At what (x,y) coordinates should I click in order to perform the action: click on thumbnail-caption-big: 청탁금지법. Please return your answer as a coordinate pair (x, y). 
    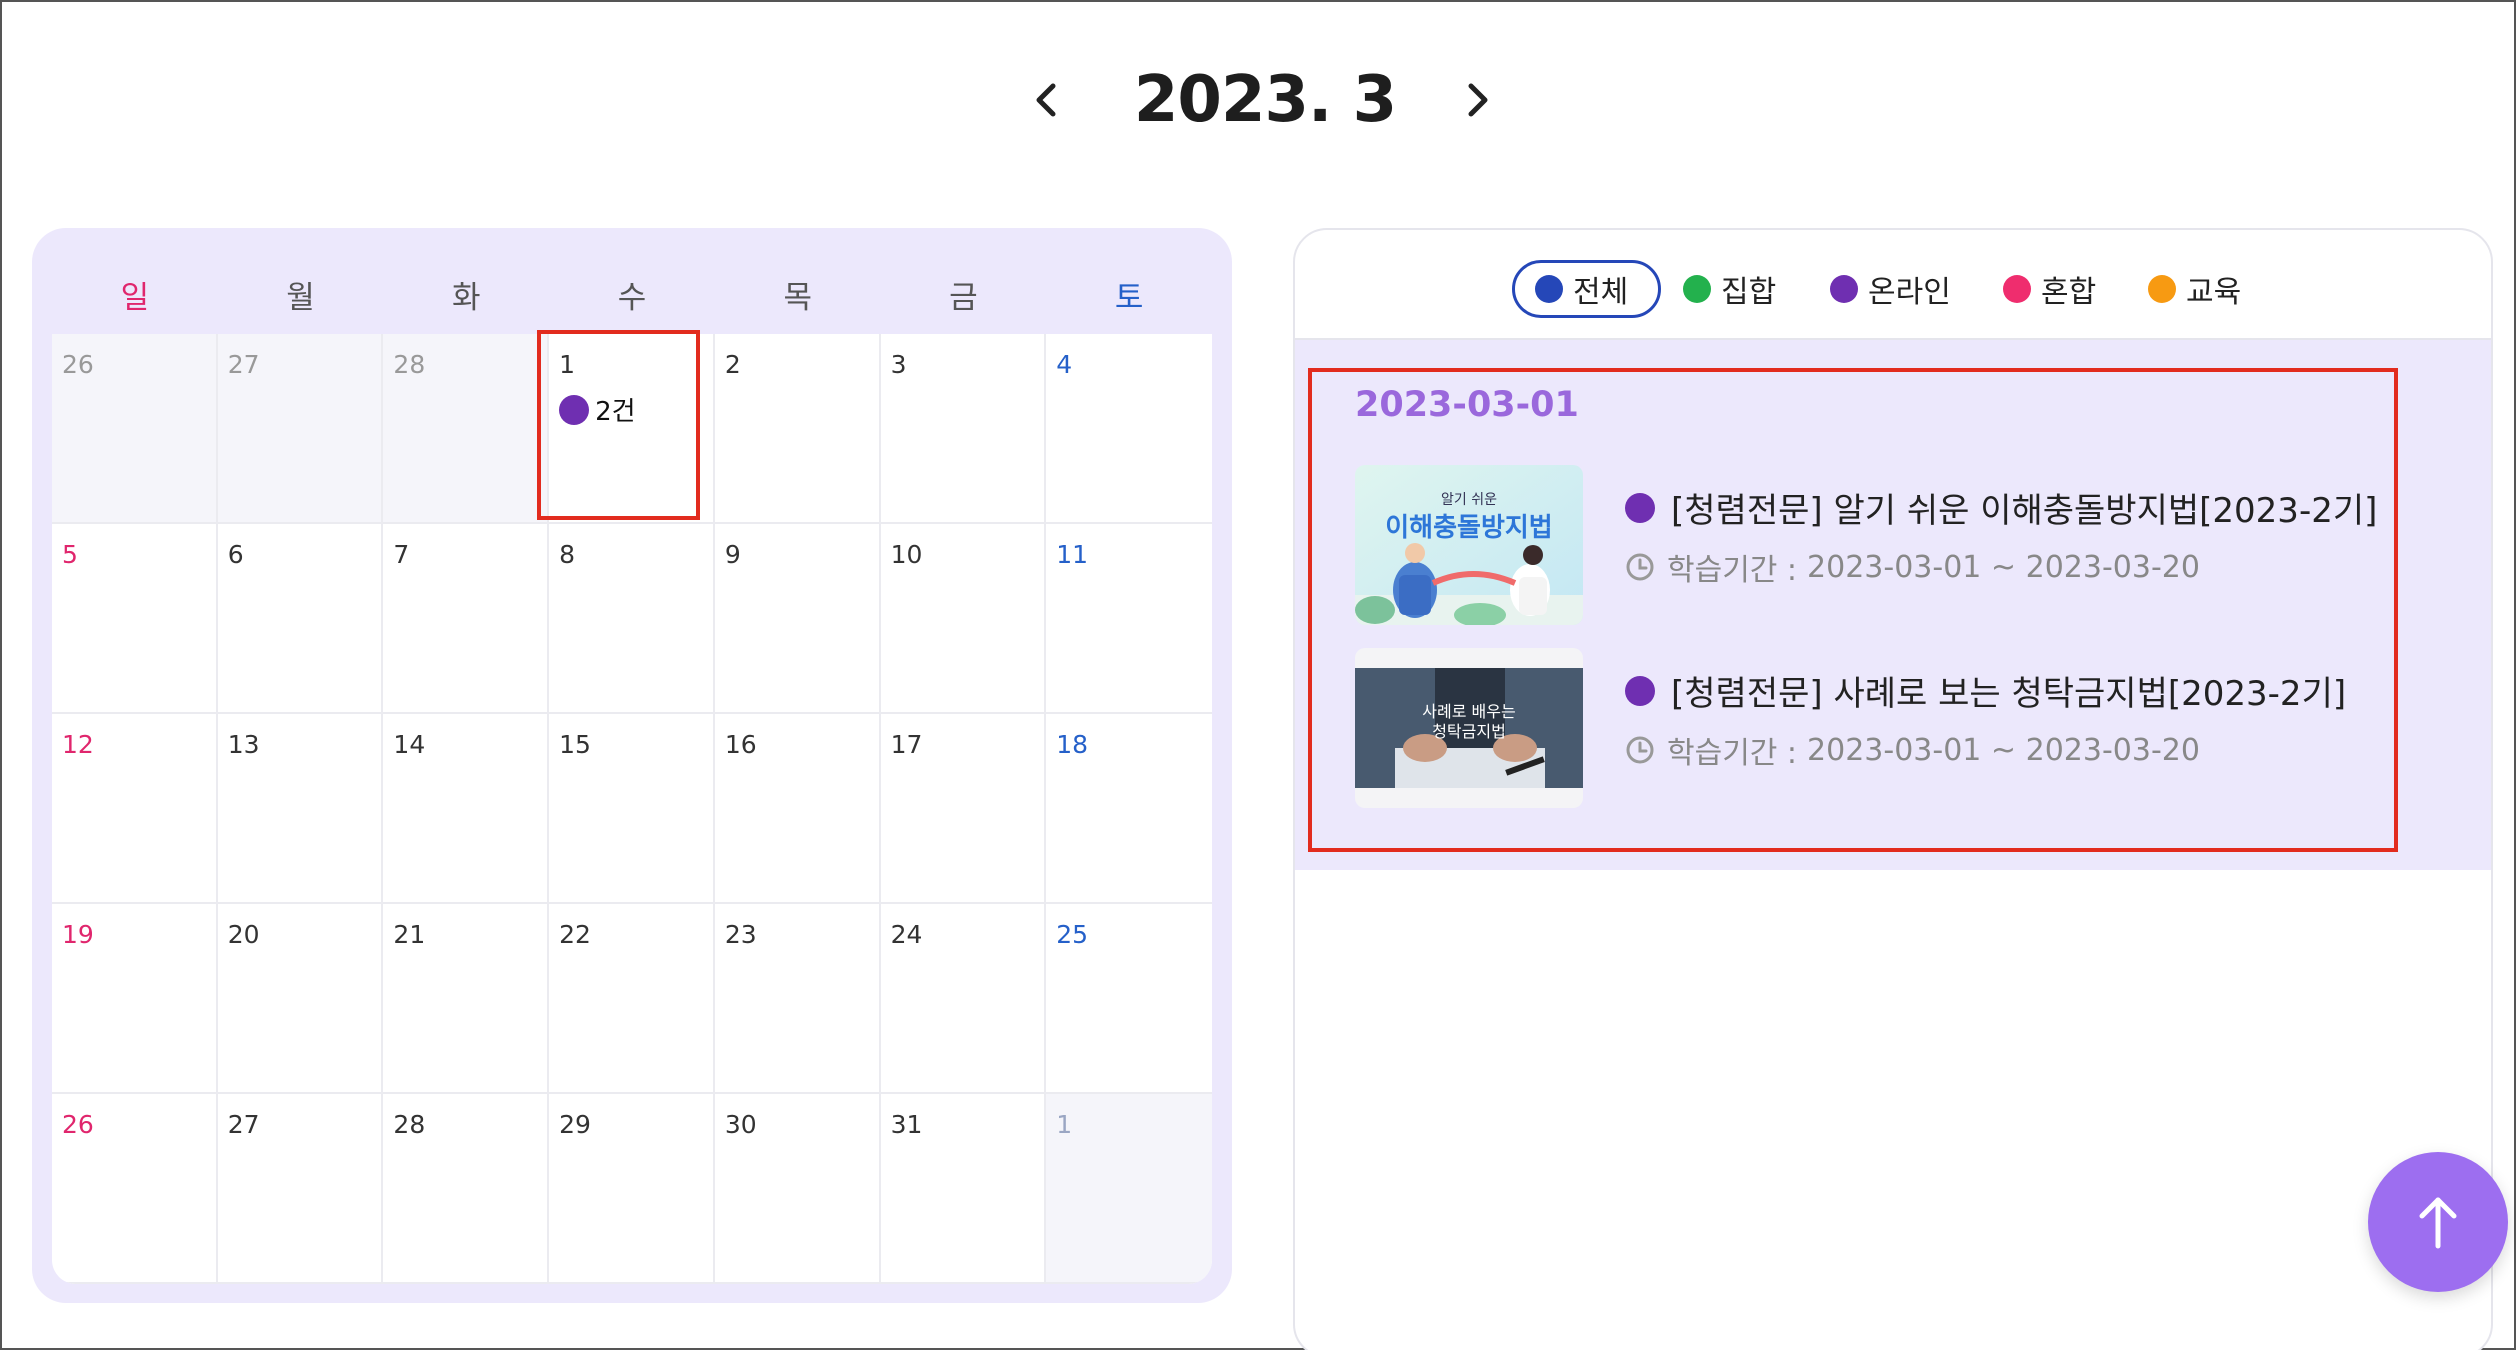
    Looking at the image, I should click on (1469, 731).